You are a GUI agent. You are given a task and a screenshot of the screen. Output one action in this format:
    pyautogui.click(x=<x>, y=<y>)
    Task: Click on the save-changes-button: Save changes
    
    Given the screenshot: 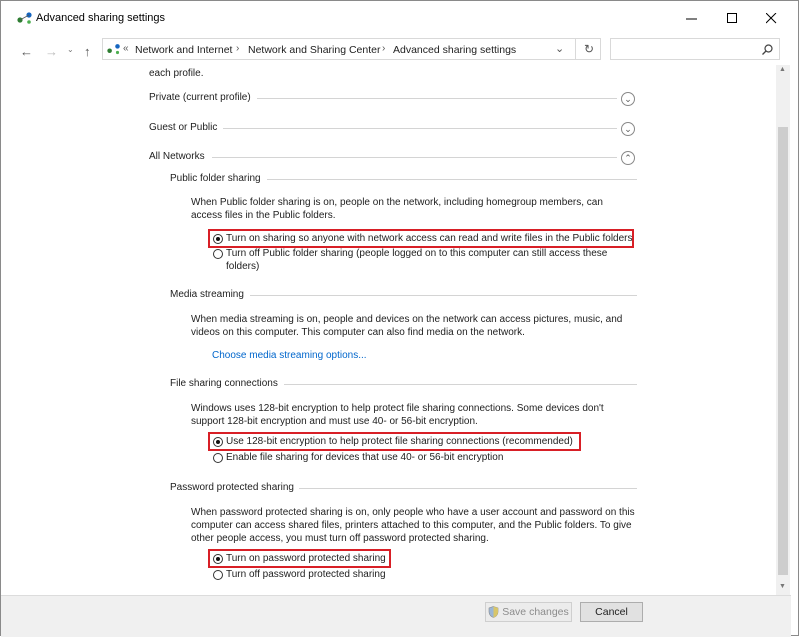 What is the action you would take?
    pyautogui.click(x=528, y=612)
    